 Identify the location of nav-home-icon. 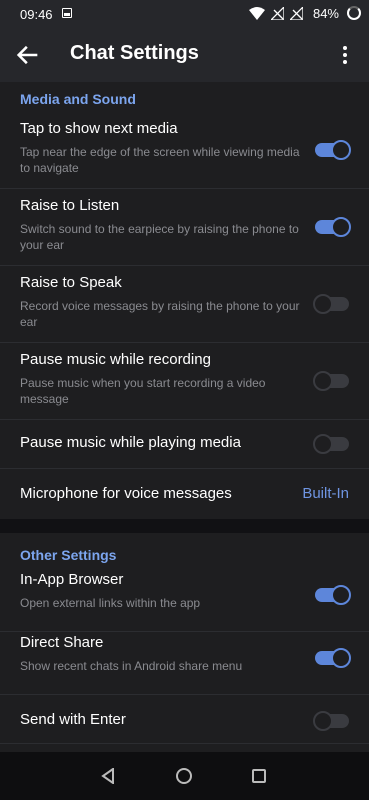
(184, 776).